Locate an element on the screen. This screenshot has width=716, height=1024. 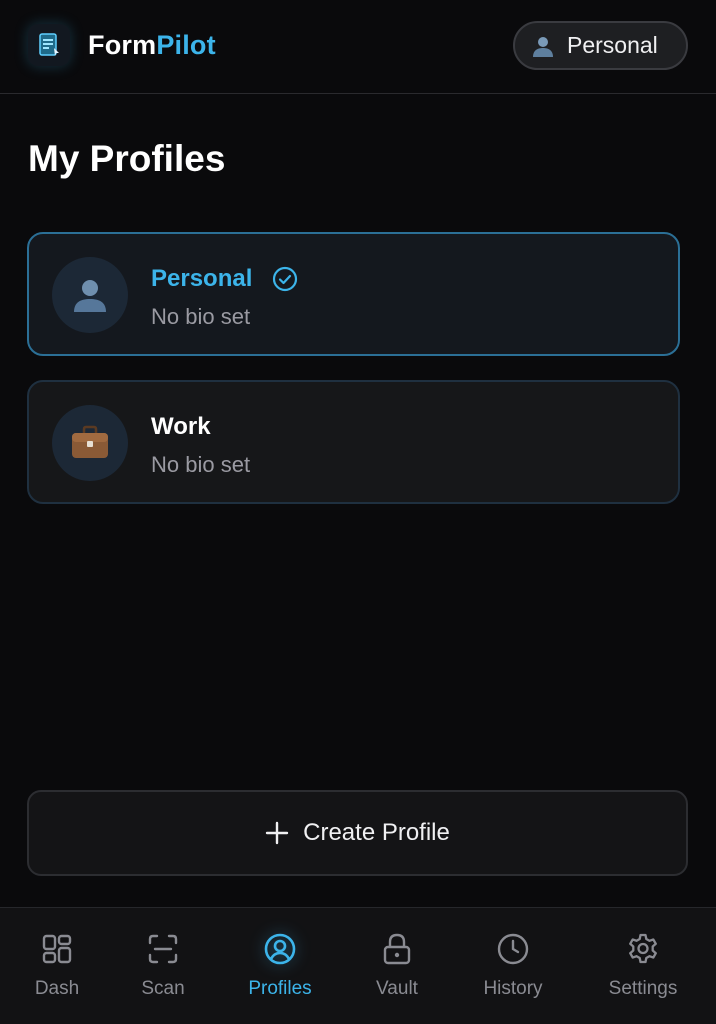
grid-icon is located at coordinates (57, 949).